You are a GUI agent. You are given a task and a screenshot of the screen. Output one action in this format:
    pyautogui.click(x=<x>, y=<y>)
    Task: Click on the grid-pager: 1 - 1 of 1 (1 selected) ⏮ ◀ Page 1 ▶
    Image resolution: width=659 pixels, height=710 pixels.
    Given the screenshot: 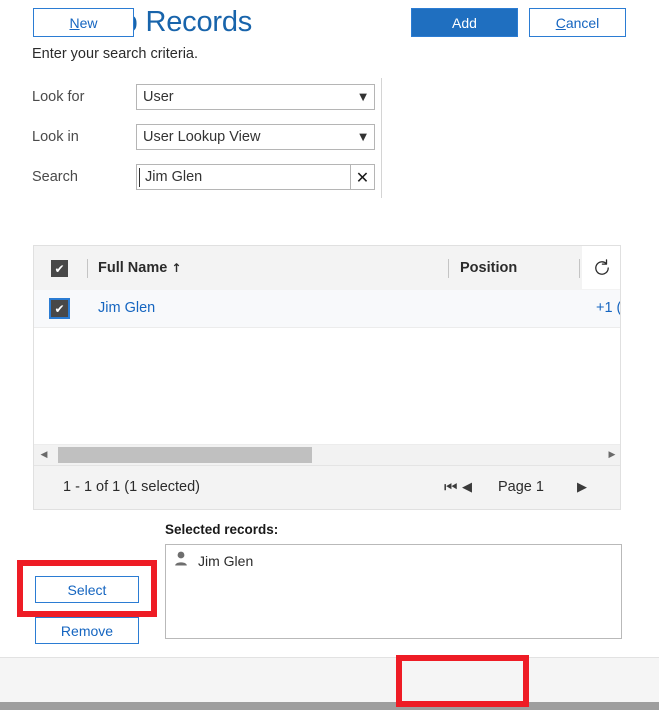 What is the action you would take?
    pyautogui.click(x=327, y=487)
    